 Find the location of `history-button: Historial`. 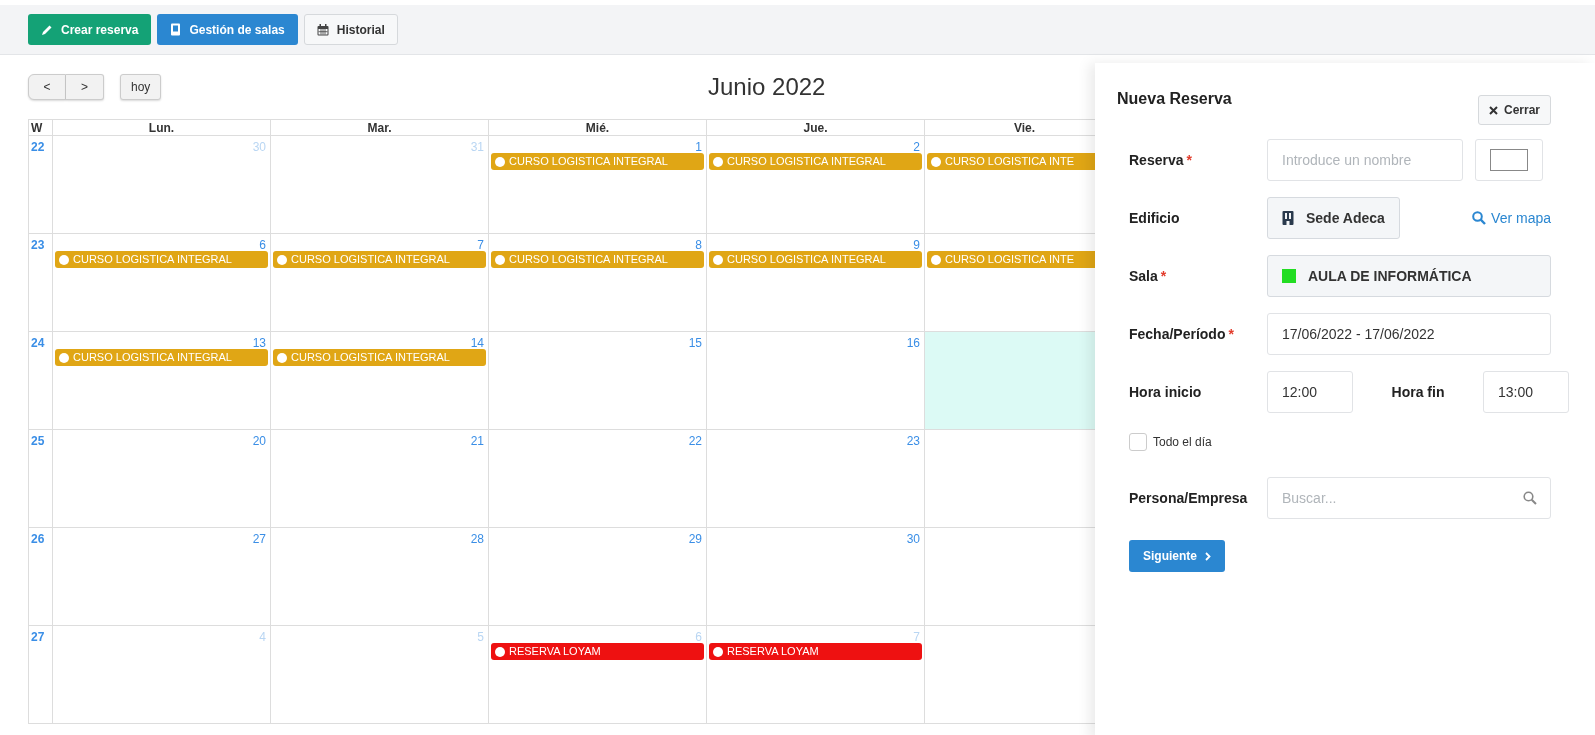

history-button: Historial is located at coordinates (350, 29).